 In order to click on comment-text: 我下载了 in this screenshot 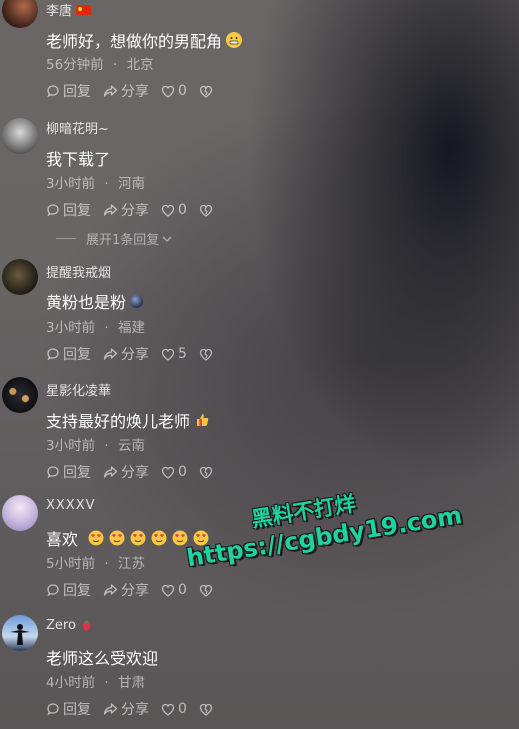, I will do `click(78, 159)`.